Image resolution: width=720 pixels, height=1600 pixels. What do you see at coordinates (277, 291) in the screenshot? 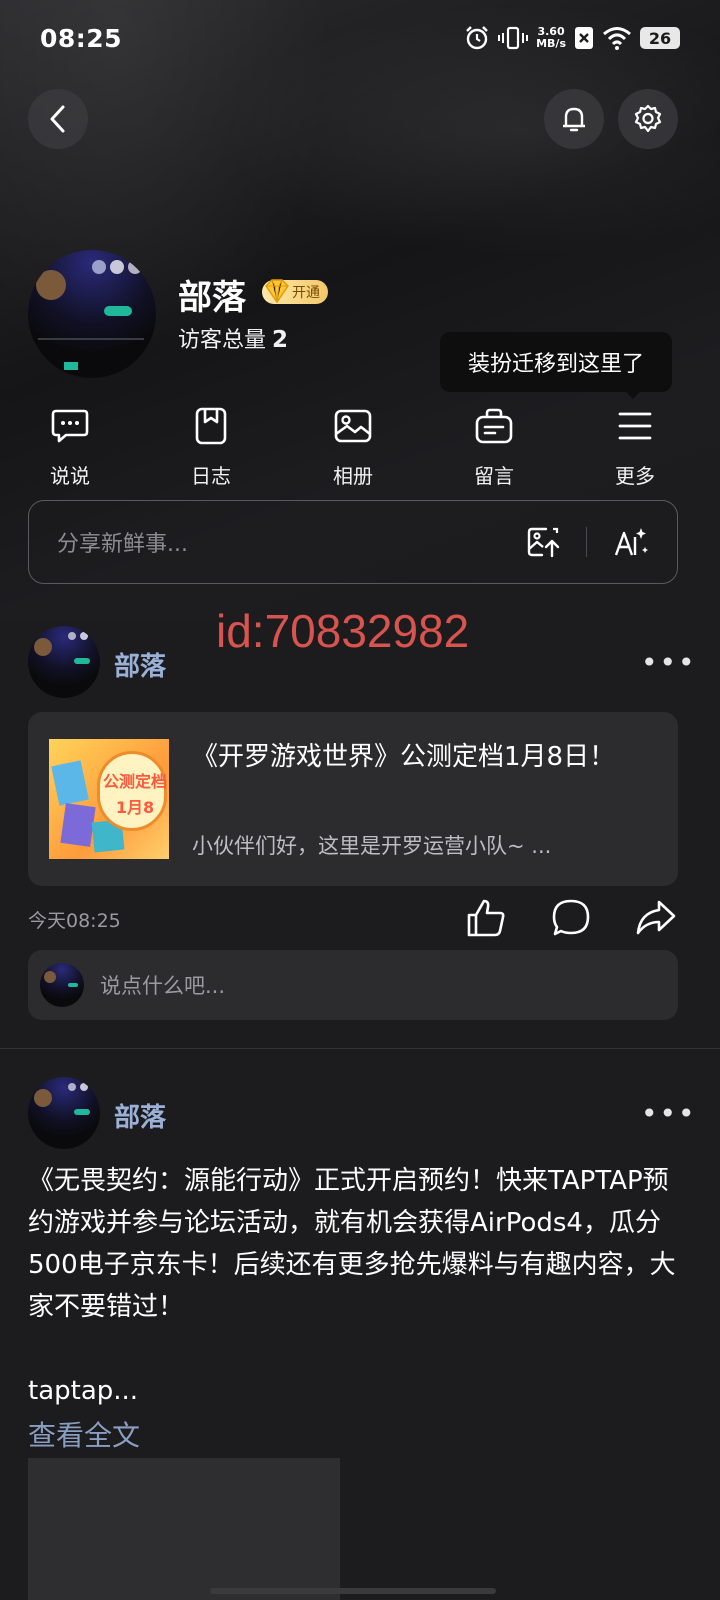
I see `diamond-icon` at bounding box center [277, 291].